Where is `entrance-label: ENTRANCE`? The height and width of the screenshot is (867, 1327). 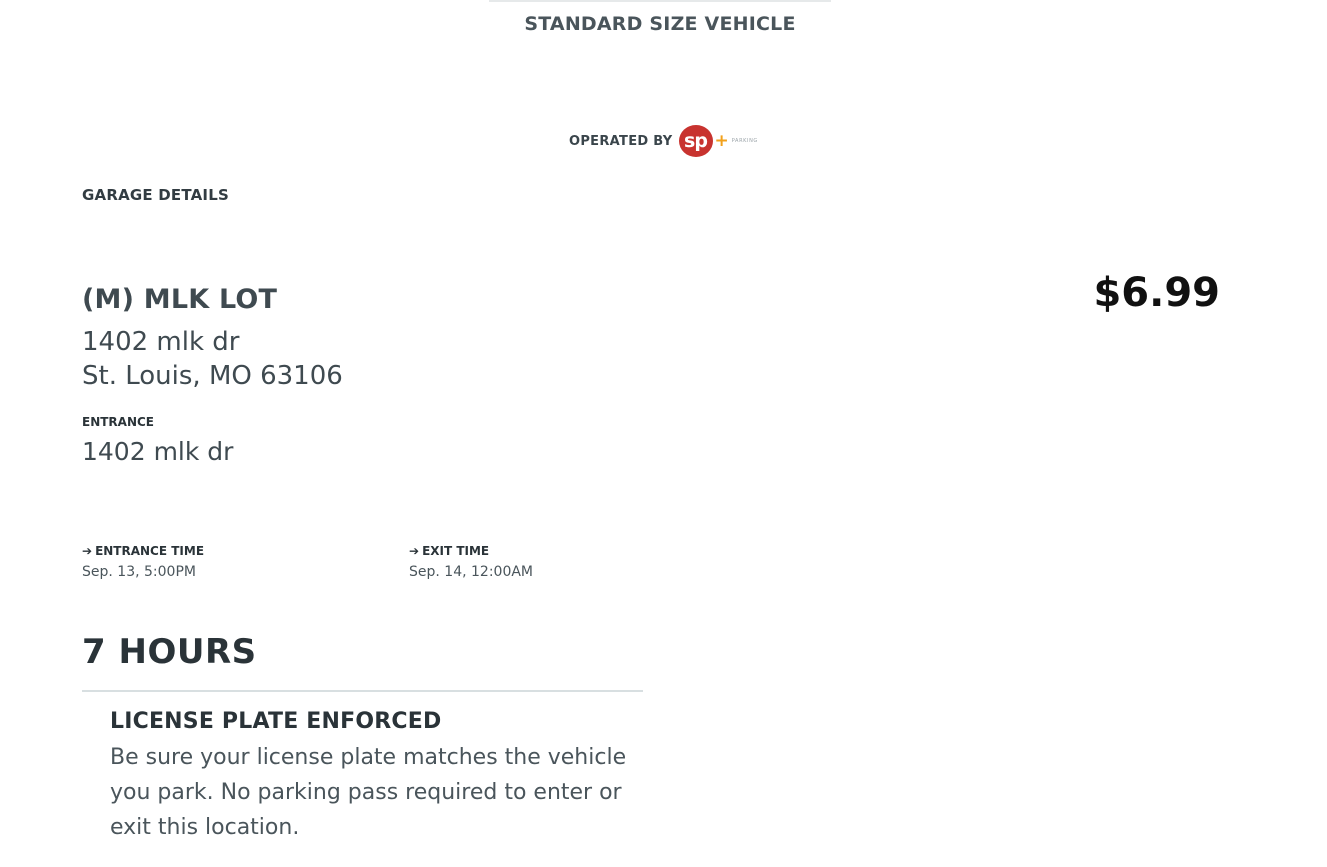 entrance-label: ENTRANCE is located at coordinates (118, 422).